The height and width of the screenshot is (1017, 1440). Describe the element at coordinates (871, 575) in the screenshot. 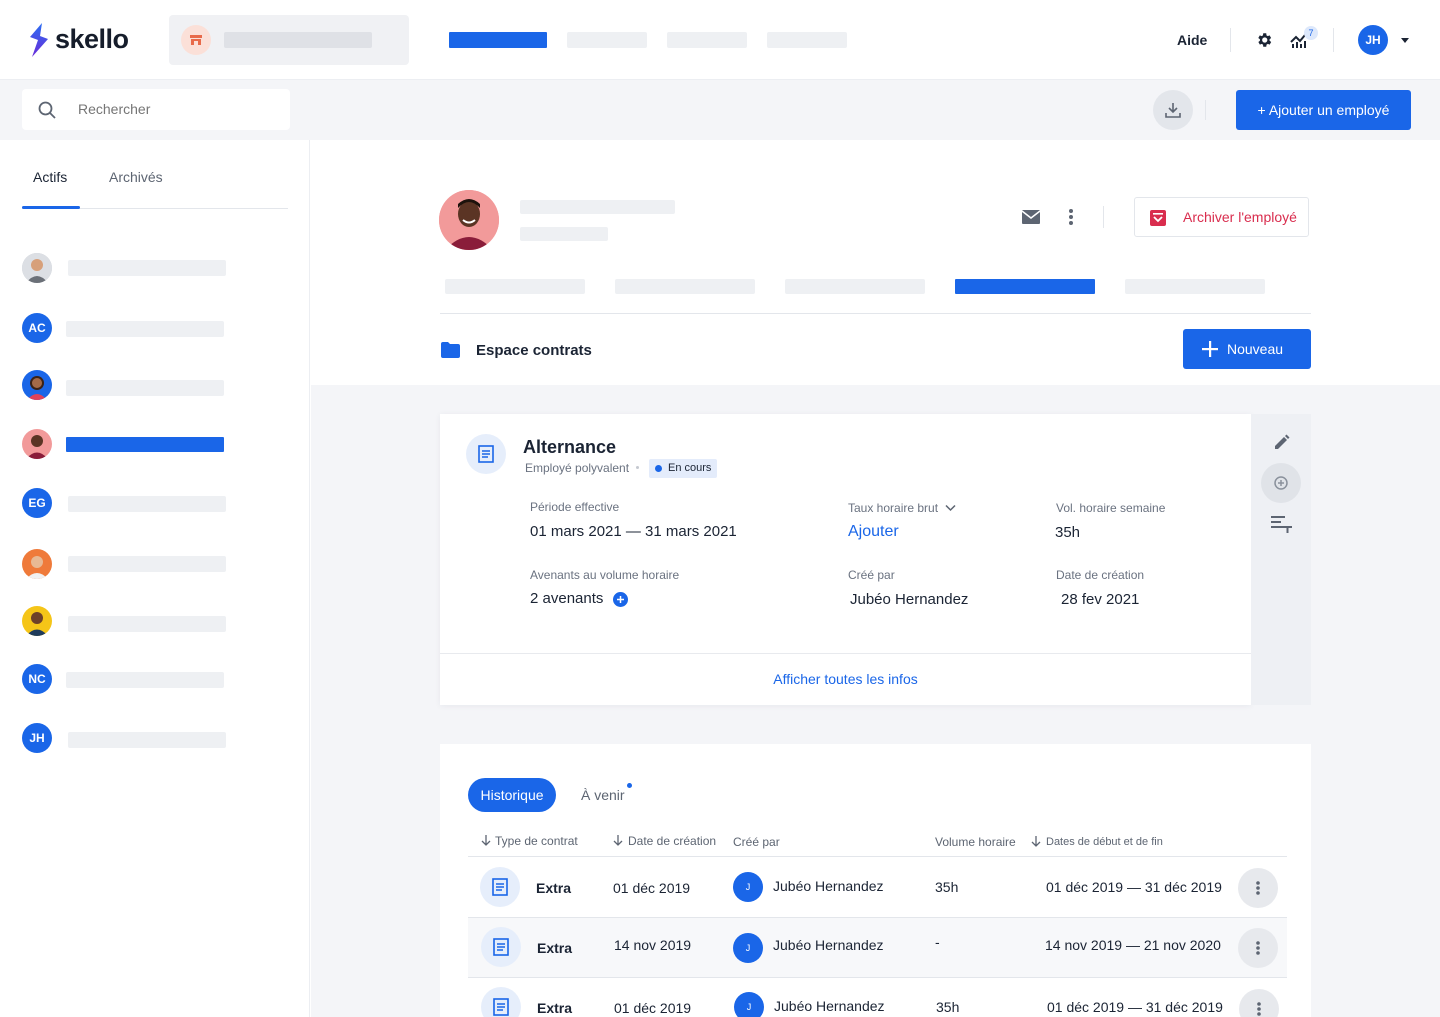

I see `created-by-label: Créé par` at that location.